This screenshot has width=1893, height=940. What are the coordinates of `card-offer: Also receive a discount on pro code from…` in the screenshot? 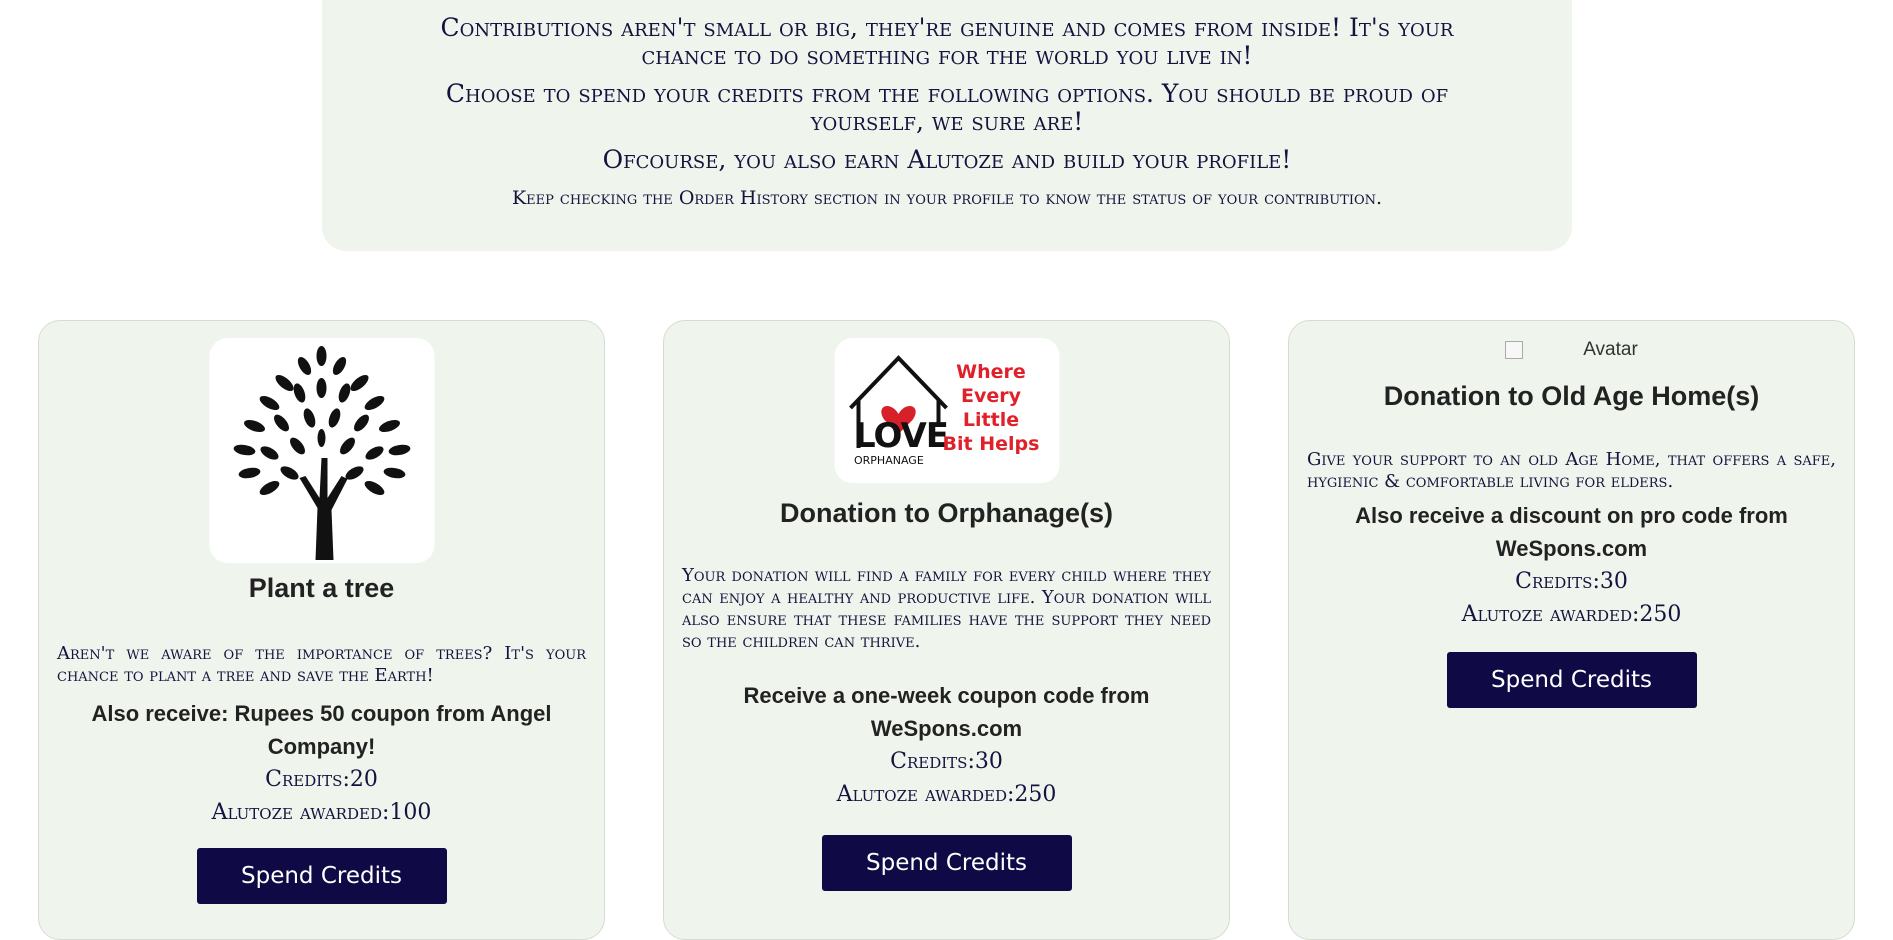 It's located at (1571, 532).